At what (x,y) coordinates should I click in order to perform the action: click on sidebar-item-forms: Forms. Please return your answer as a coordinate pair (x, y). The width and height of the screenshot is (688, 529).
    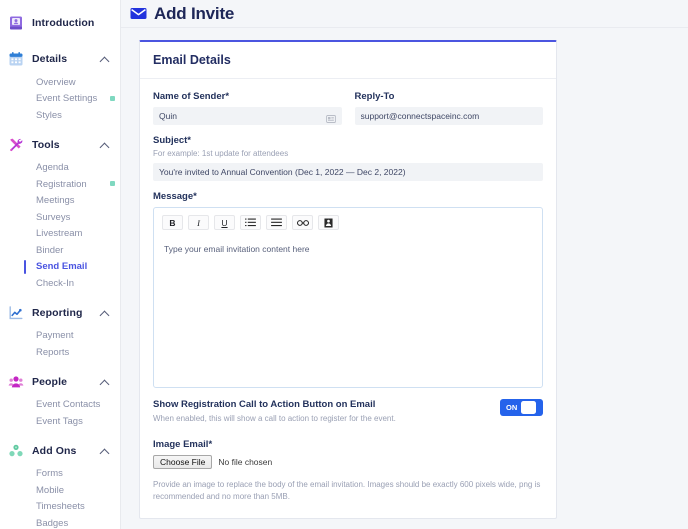
    Looking at the image, I should click on (60, 474).